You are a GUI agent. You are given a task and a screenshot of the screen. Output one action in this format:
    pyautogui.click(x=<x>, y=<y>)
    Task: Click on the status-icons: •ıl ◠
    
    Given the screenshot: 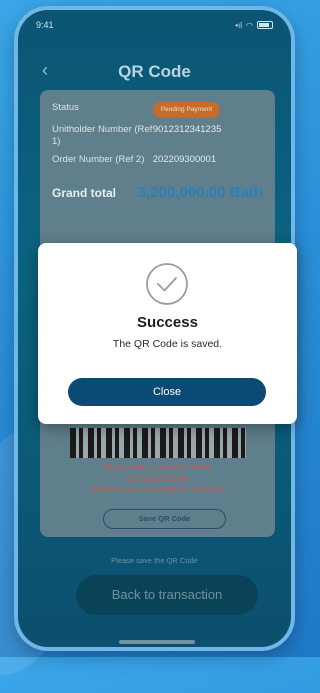 What is the action you would take?
    pyautogui.click(x=254, y=25)
    